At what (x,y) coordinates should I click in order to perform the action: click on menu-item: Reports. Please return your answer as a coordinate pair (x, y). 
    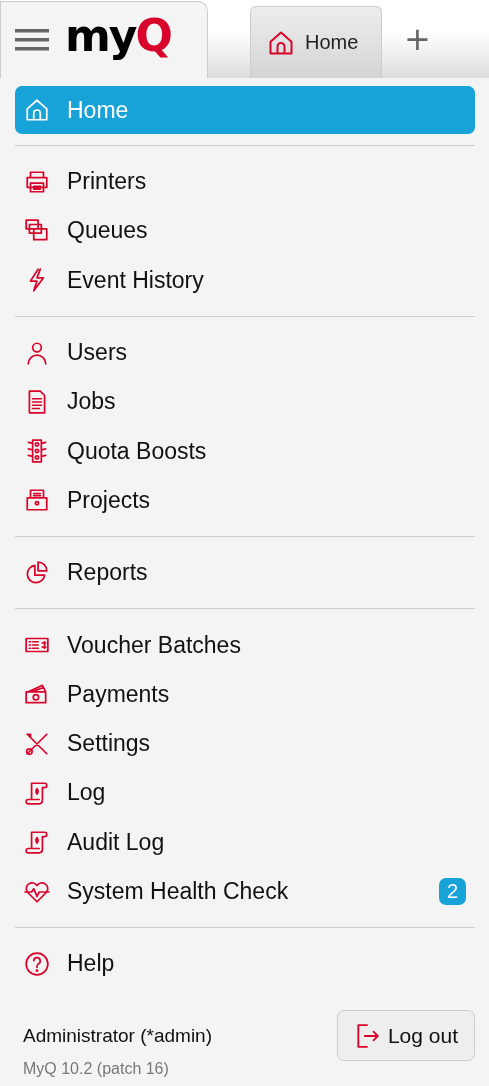
    Looking at the image, I should click on (245, 573).